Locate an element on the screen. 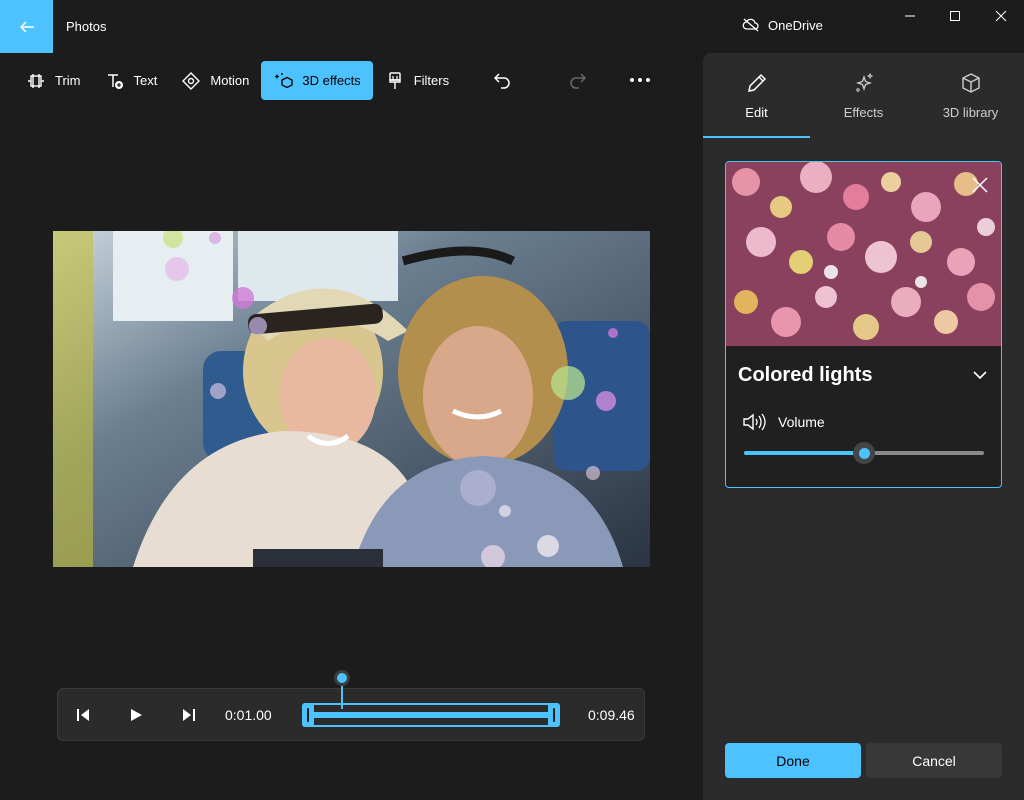 Image resolution: width=1024 pixels, height=800 pixels. undo-button is located at coordinates (503, 80).